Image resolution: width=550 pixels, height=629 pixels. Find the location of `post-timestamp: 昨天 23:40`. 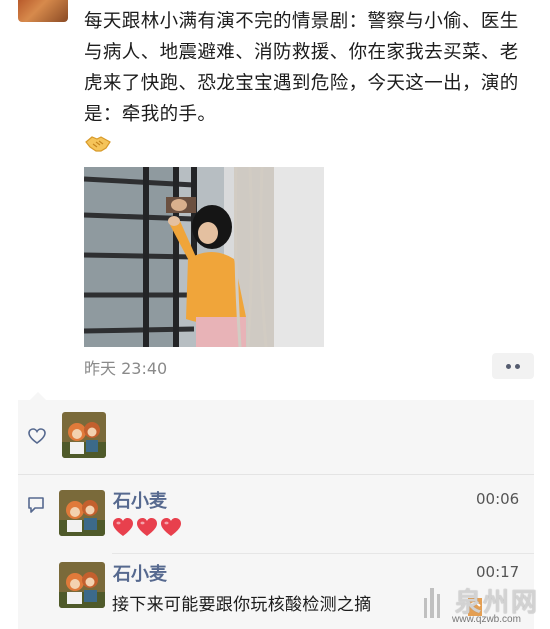

post-timestamp: 昨天 23:40 is located at coordinates (126, 368).